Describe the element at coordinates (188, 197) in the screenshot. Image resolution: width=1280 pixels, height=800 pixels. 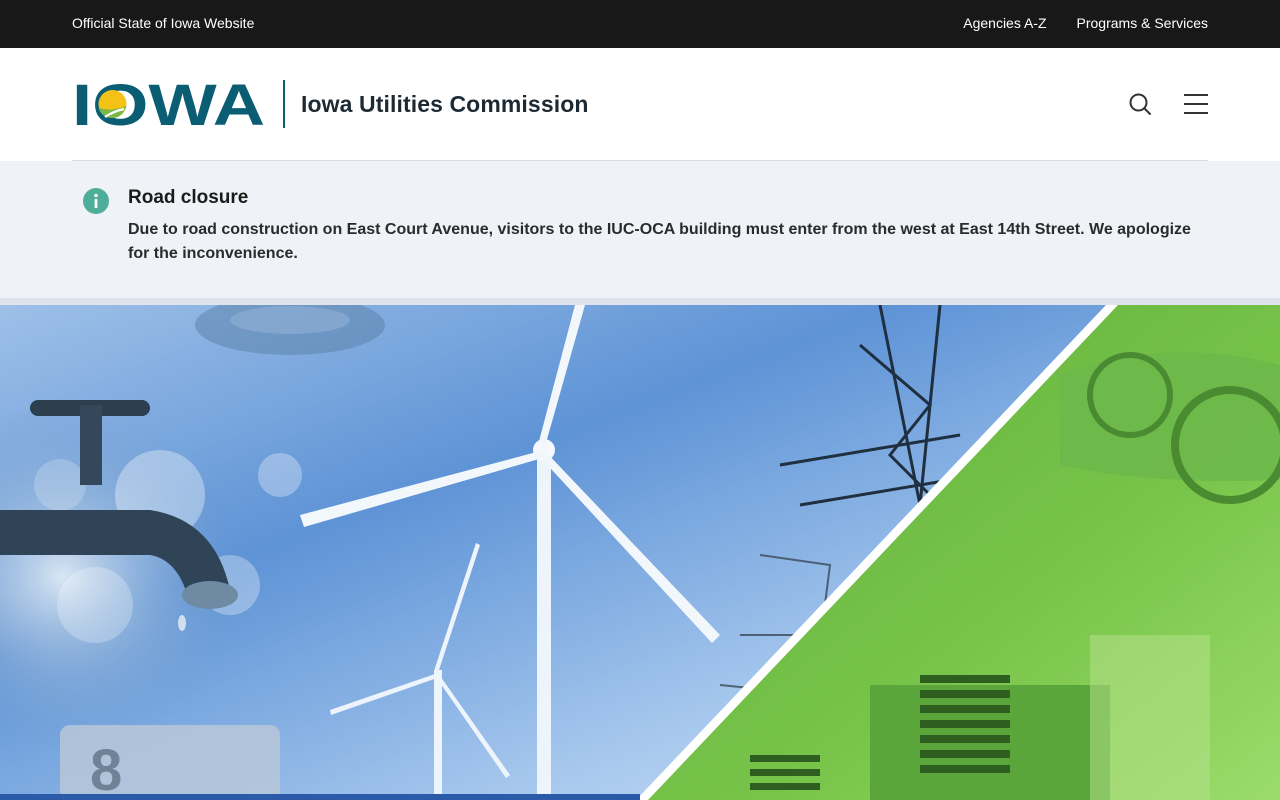
I see `alert-title: Road closure` at that location.